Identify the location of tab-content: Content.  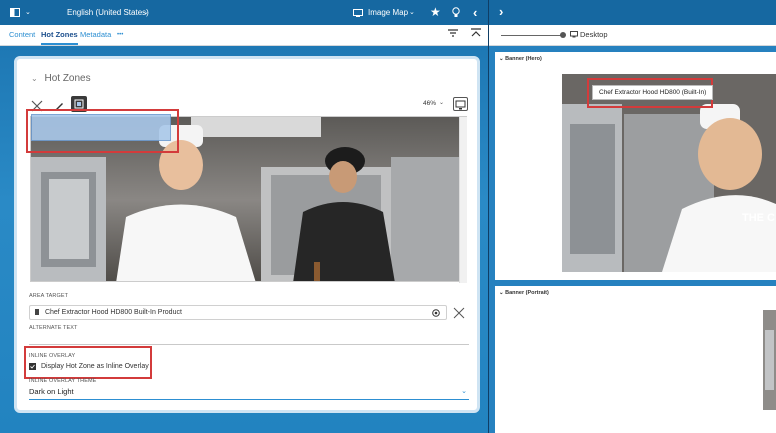
(22, 35).